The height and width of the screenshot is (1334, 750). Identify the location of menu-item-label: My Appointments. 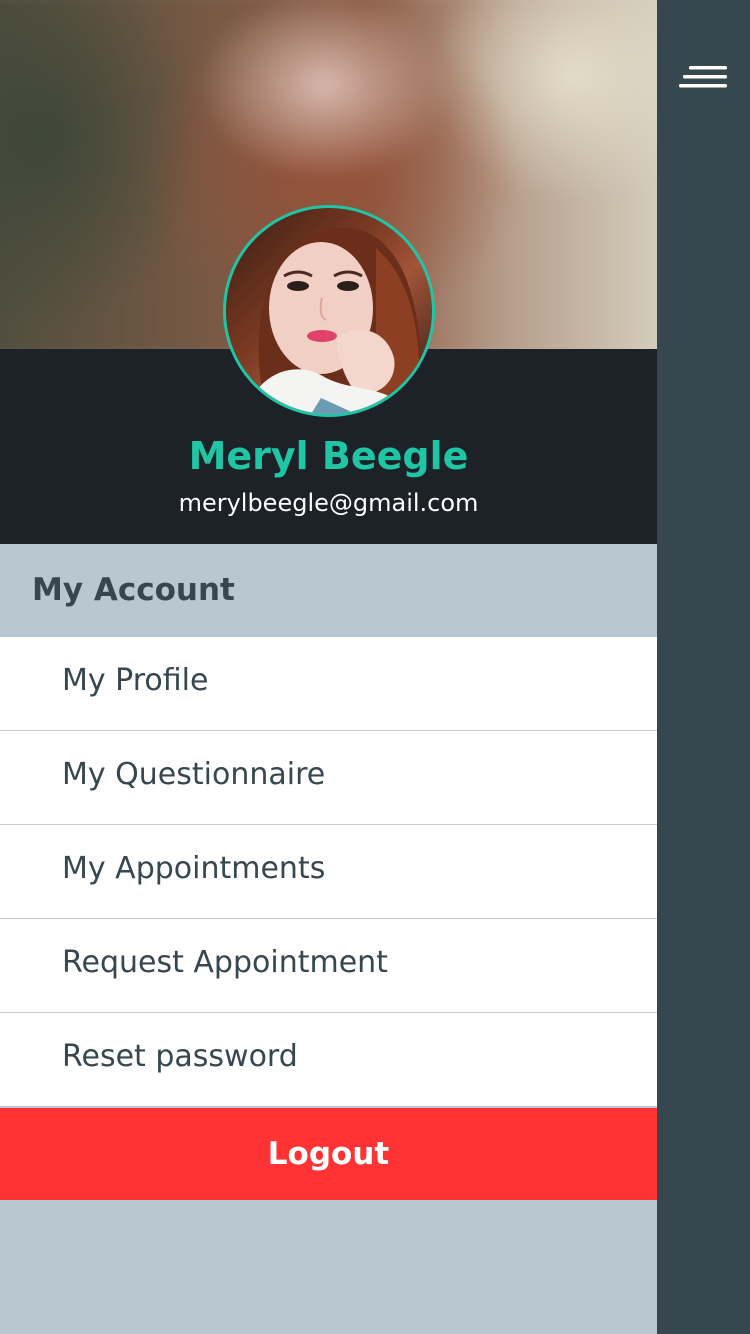
(194, 868).